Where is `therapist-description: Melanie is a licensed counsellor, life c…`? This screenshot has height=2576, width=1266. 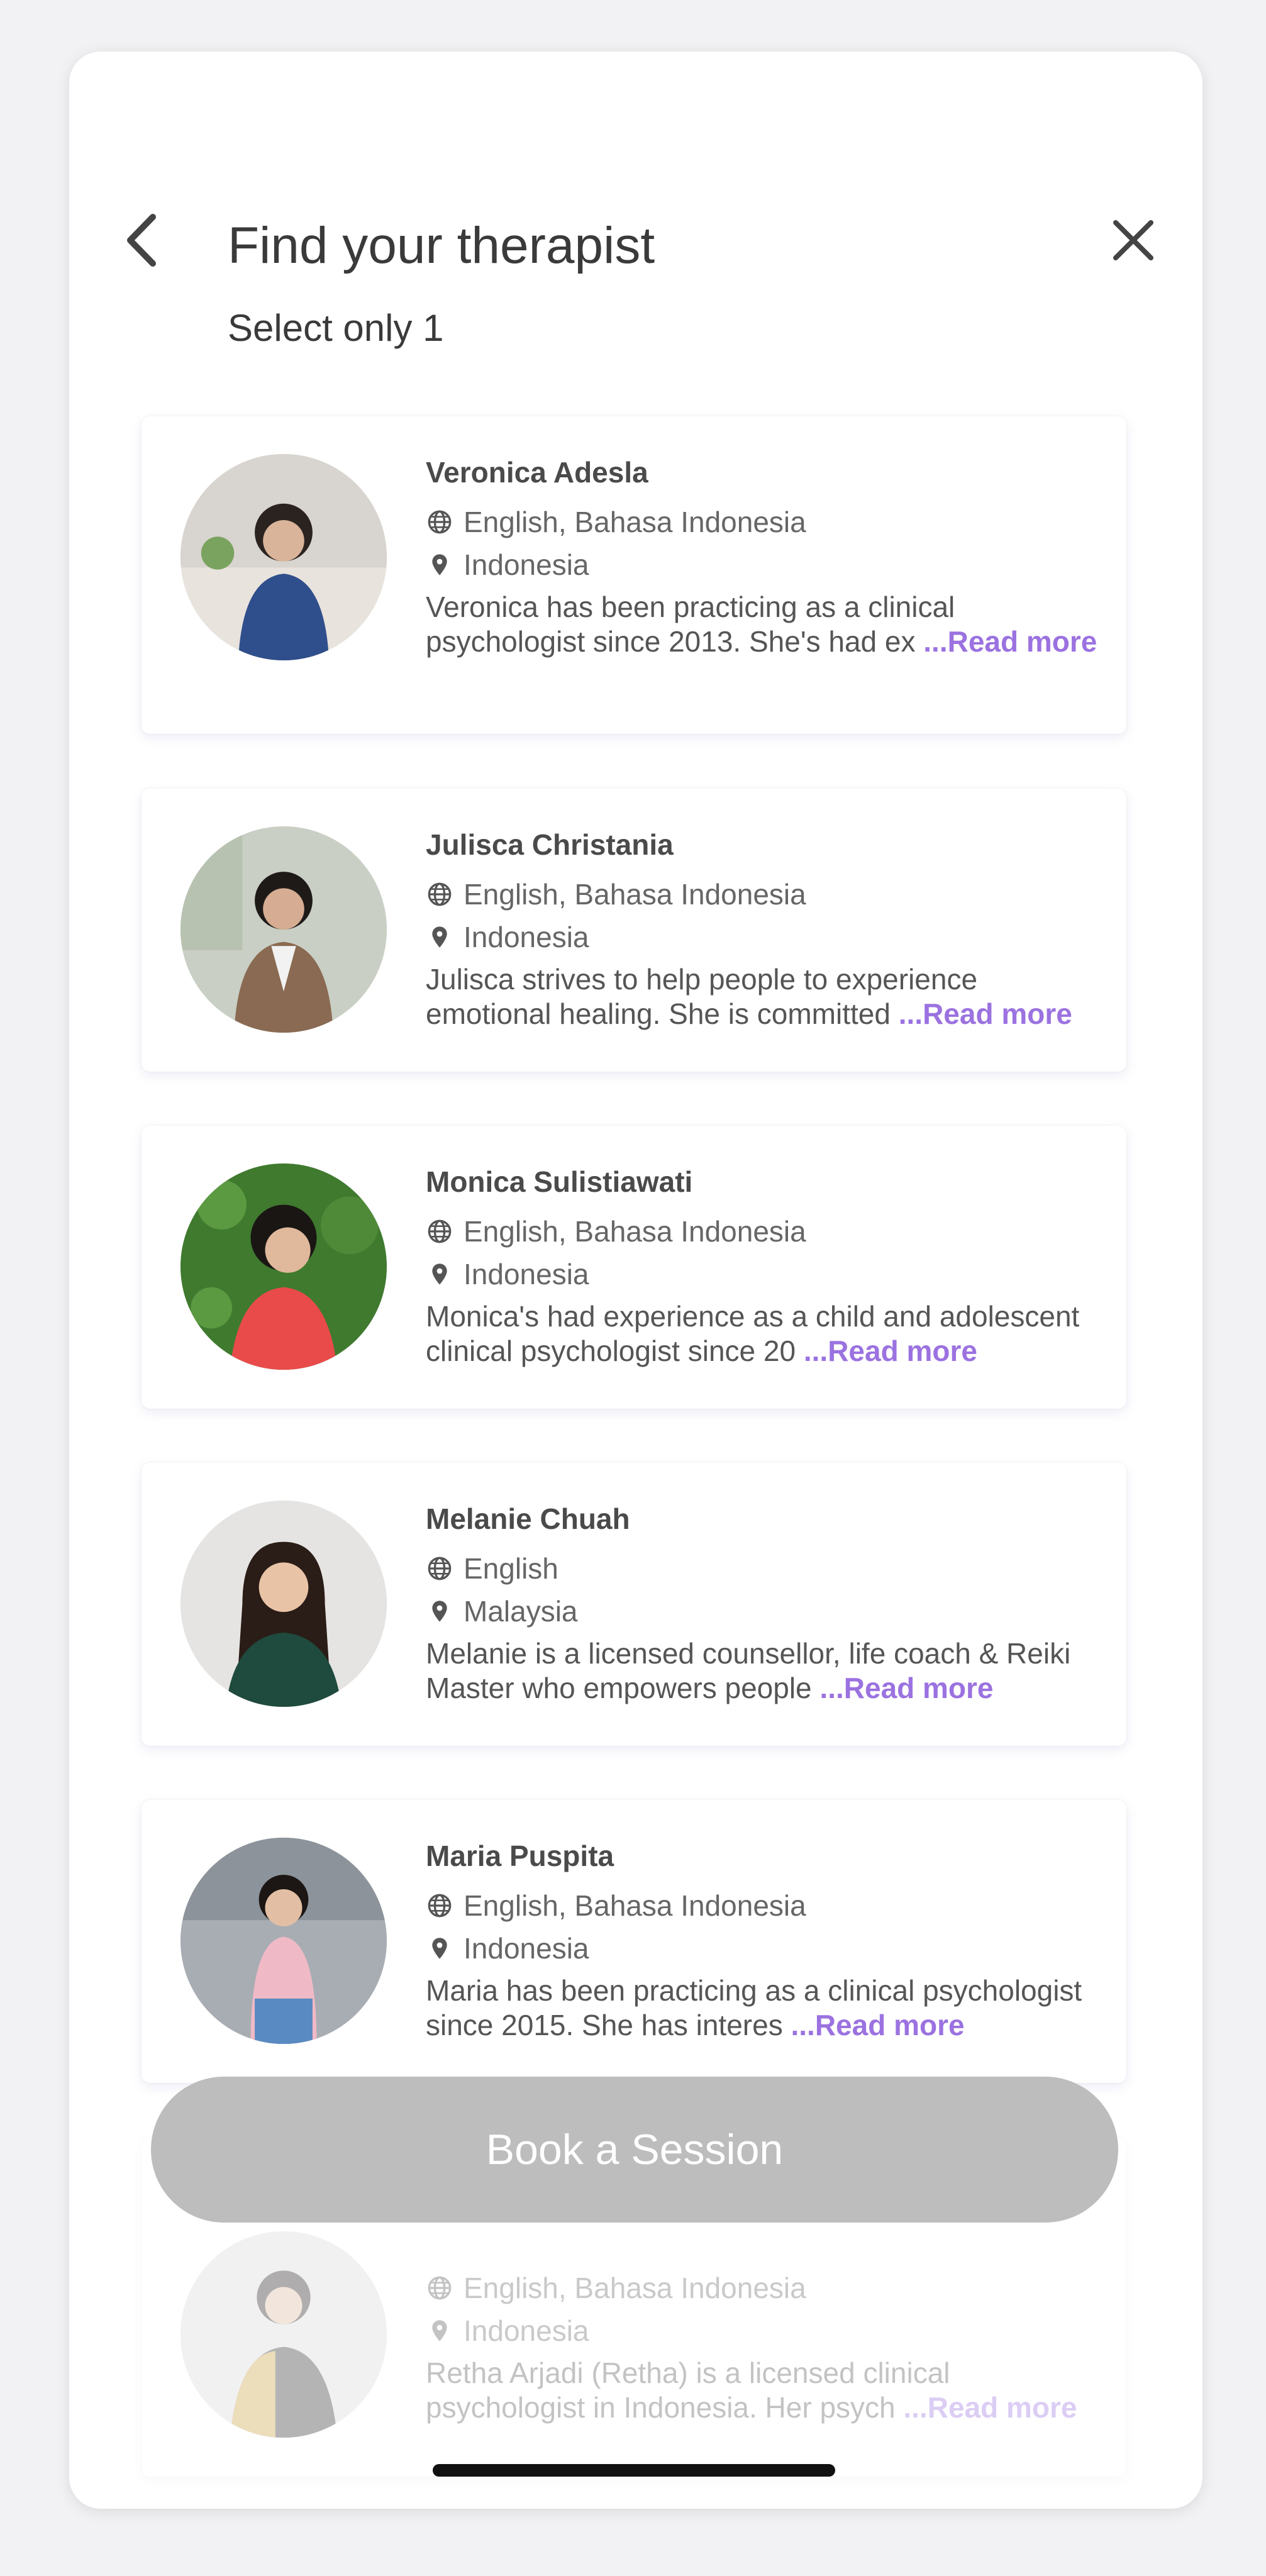 therapist-description: Melanie is a licensed counsellor, life c… is located at coordinates (748, 1670).